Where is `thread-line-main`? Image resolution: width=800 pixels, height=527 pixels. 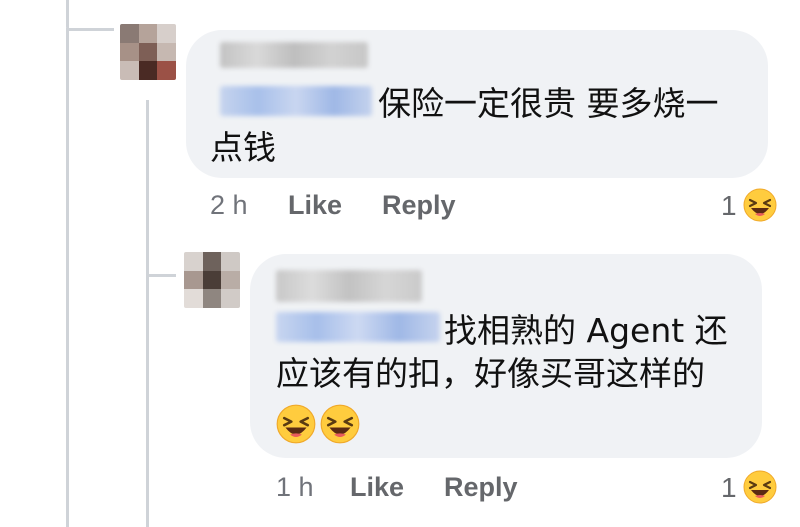
thread-line-main is located at coordinates (67, 277).